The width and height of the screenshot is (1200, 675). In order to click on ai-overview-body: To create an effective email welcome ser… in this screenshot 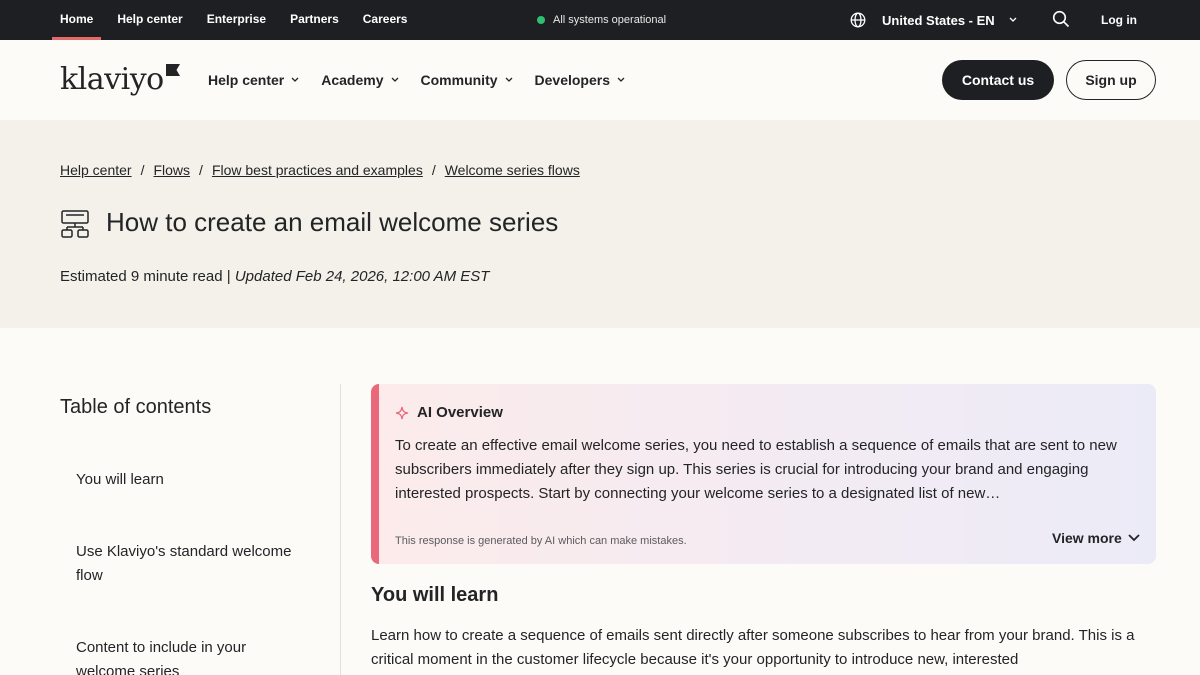, I will do `click(756, 469)`.